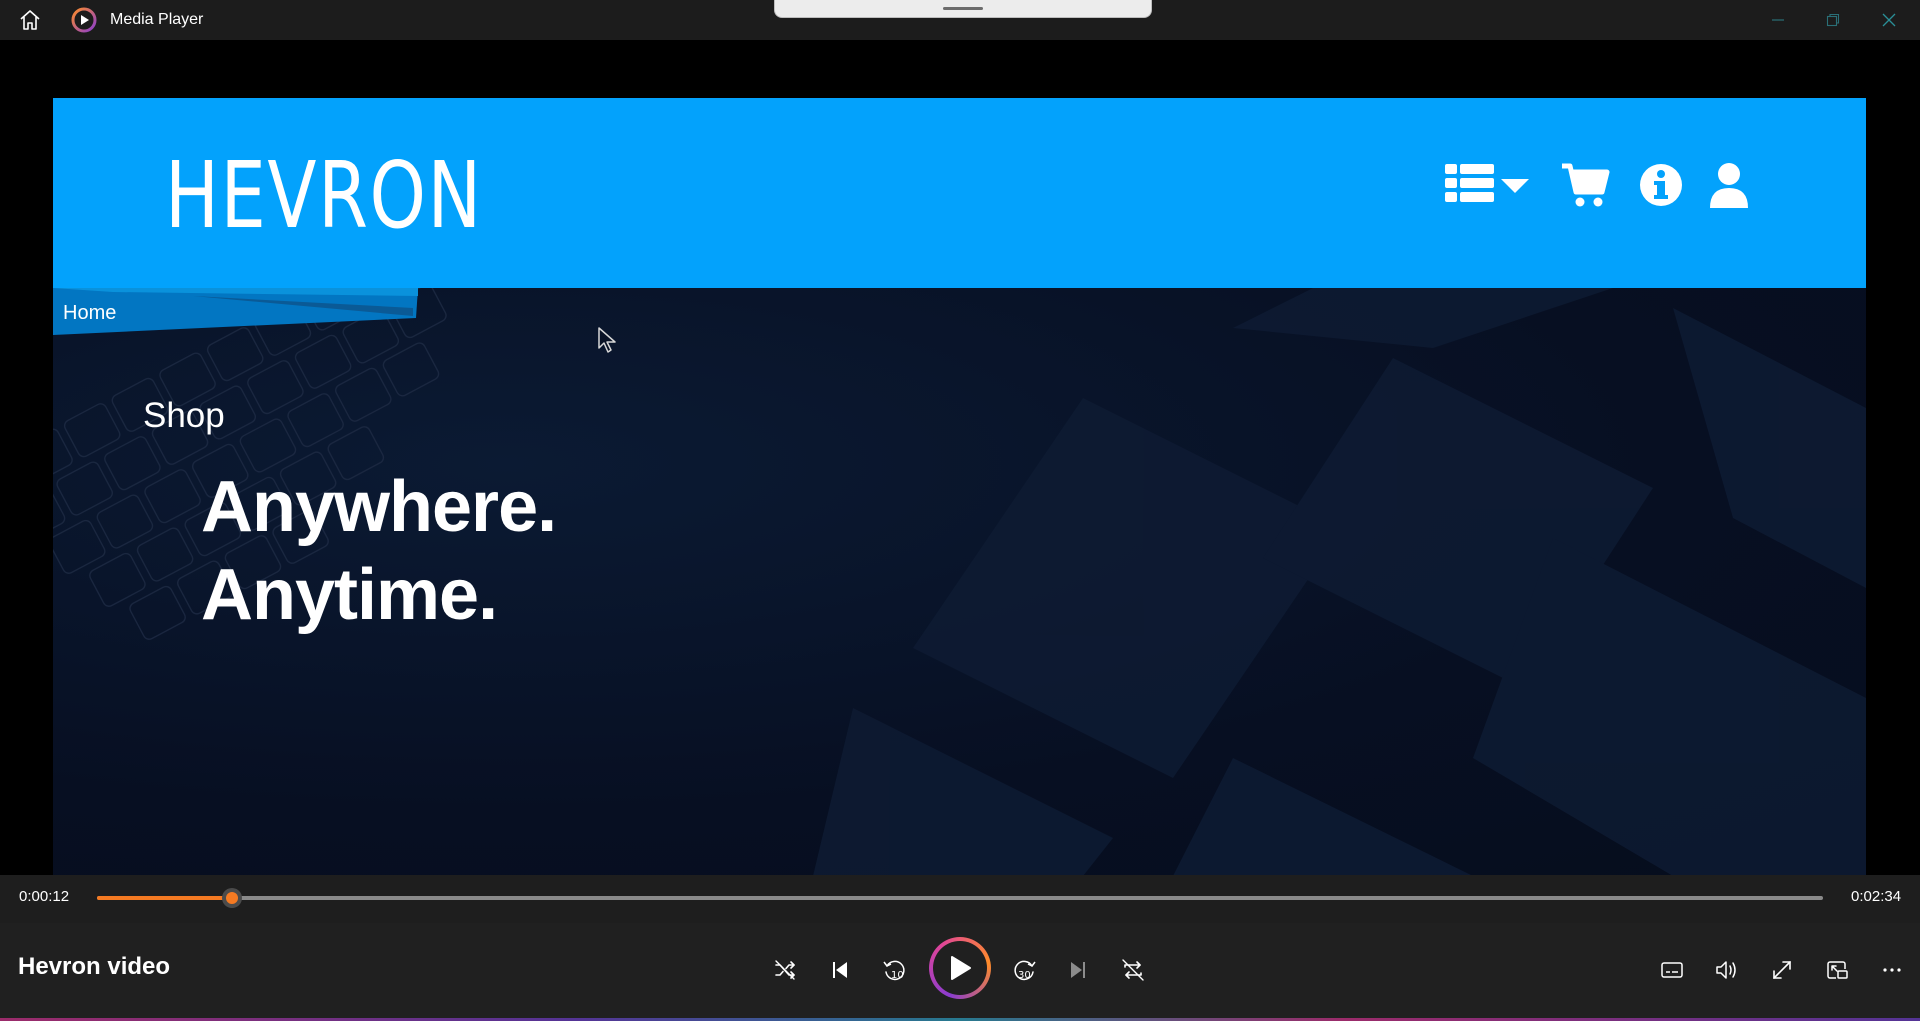 The width and height of the screenshot is (1920, 1021). Describe the element at coordinates (1876, 896) in the screenshot. I see `total-time: 0:02:34` at that location.